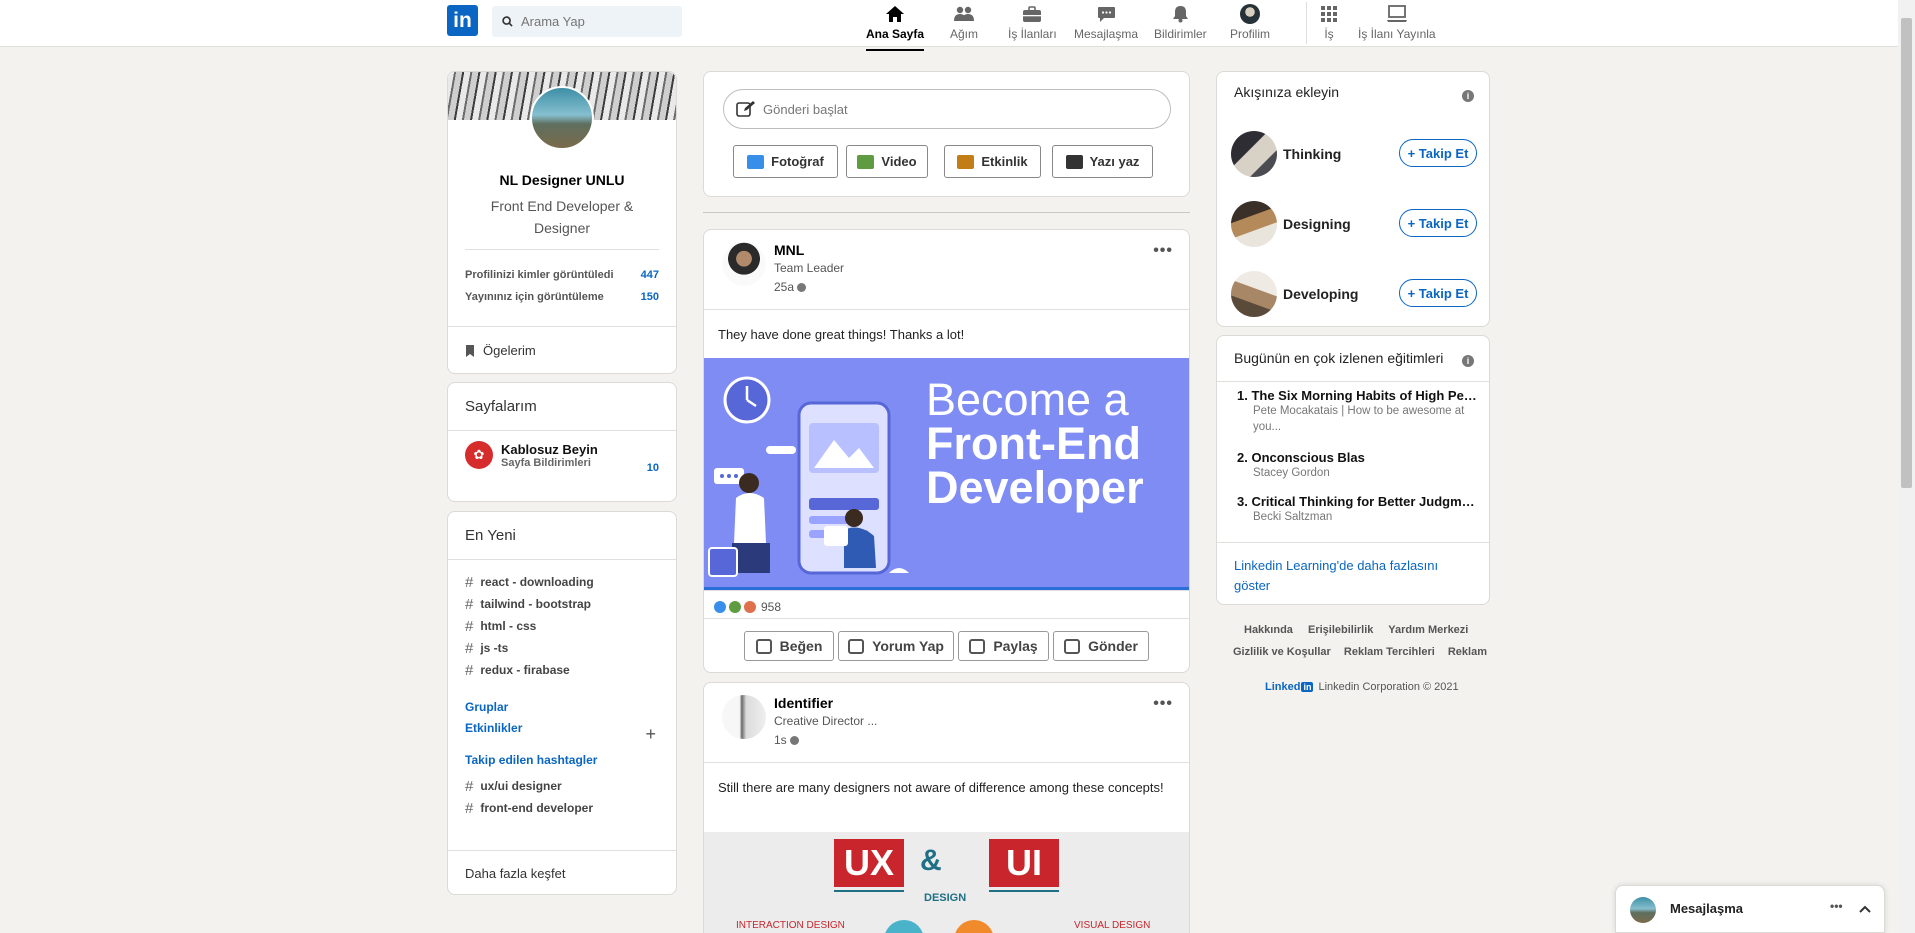 Image resolution: width=1915 pixels, height=933 pixels. What do you see at coordinates (1101, 646) in the screenshot?
I see `send-button: Gönder` at bounding box center [1101, 646].